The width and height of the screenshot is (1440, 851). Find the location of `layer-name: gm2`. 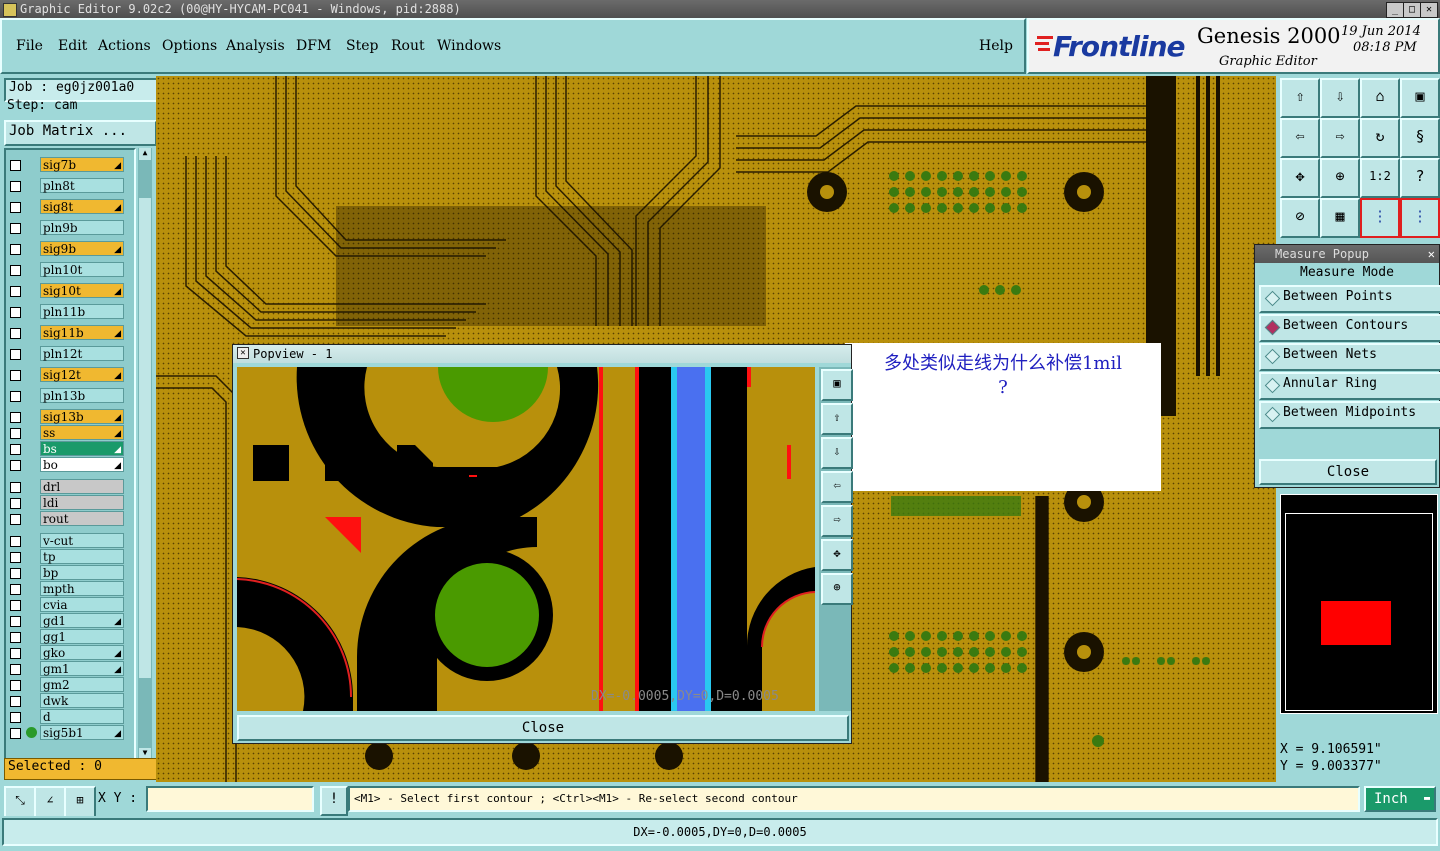

layer-name: gm2 is located at coordinates (82, 684).